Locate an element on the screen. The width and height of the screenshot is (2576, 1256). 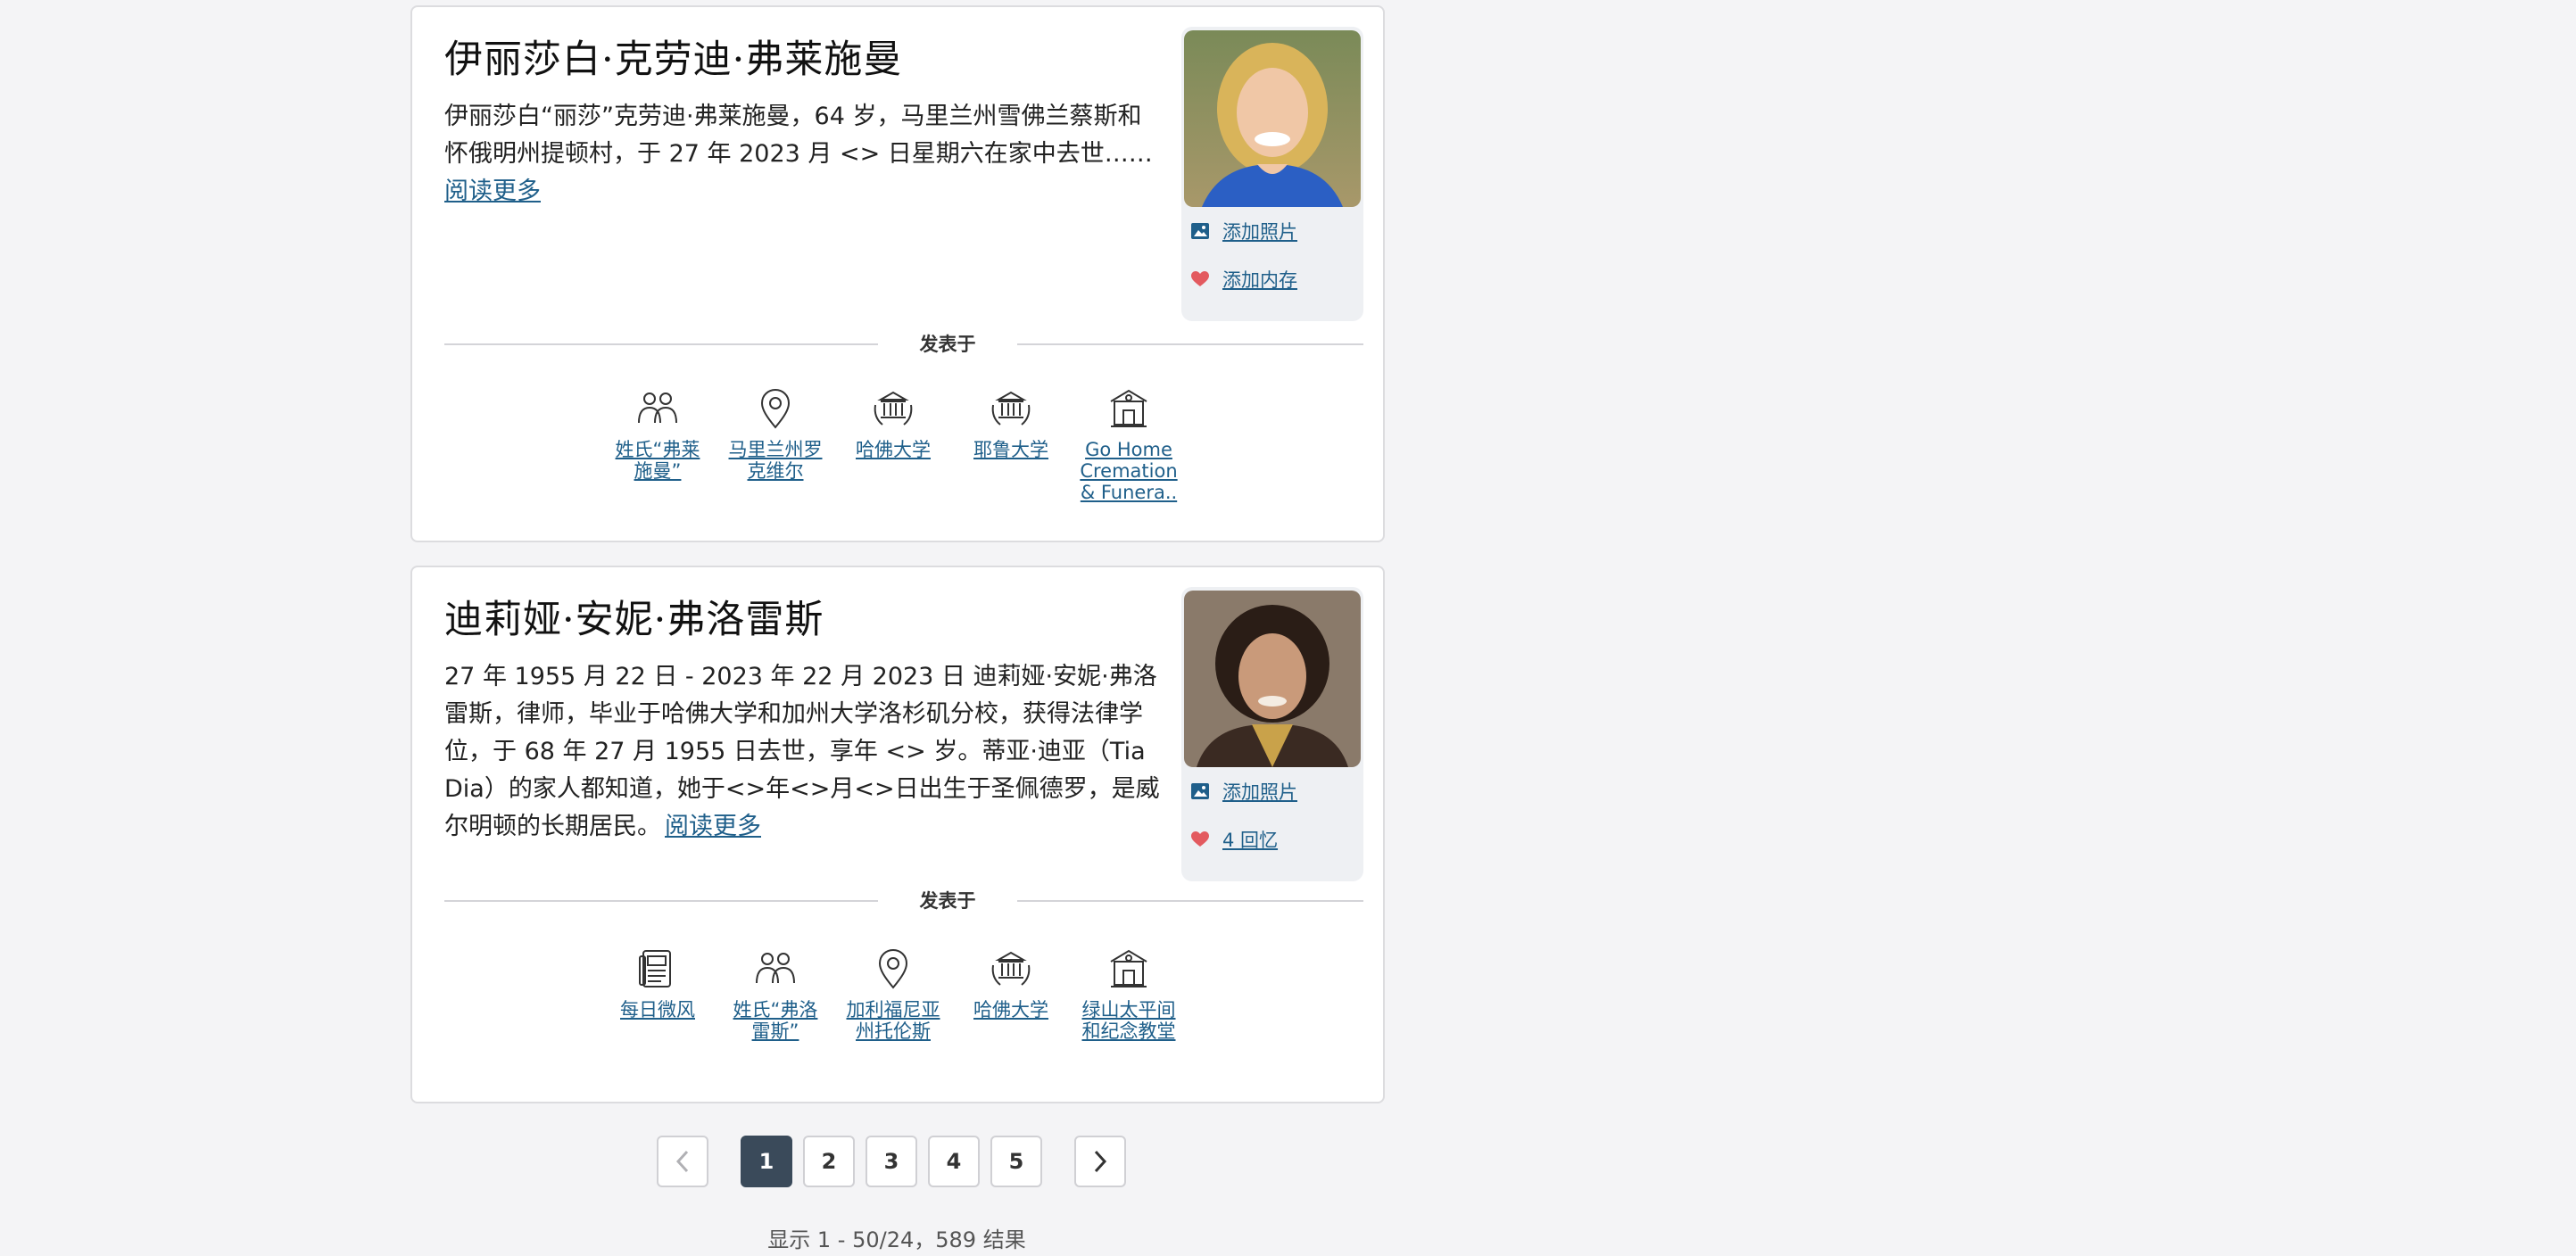
posted-in-item: Go Home Cremation & Funera.. is located at coordinates (1129, 444).